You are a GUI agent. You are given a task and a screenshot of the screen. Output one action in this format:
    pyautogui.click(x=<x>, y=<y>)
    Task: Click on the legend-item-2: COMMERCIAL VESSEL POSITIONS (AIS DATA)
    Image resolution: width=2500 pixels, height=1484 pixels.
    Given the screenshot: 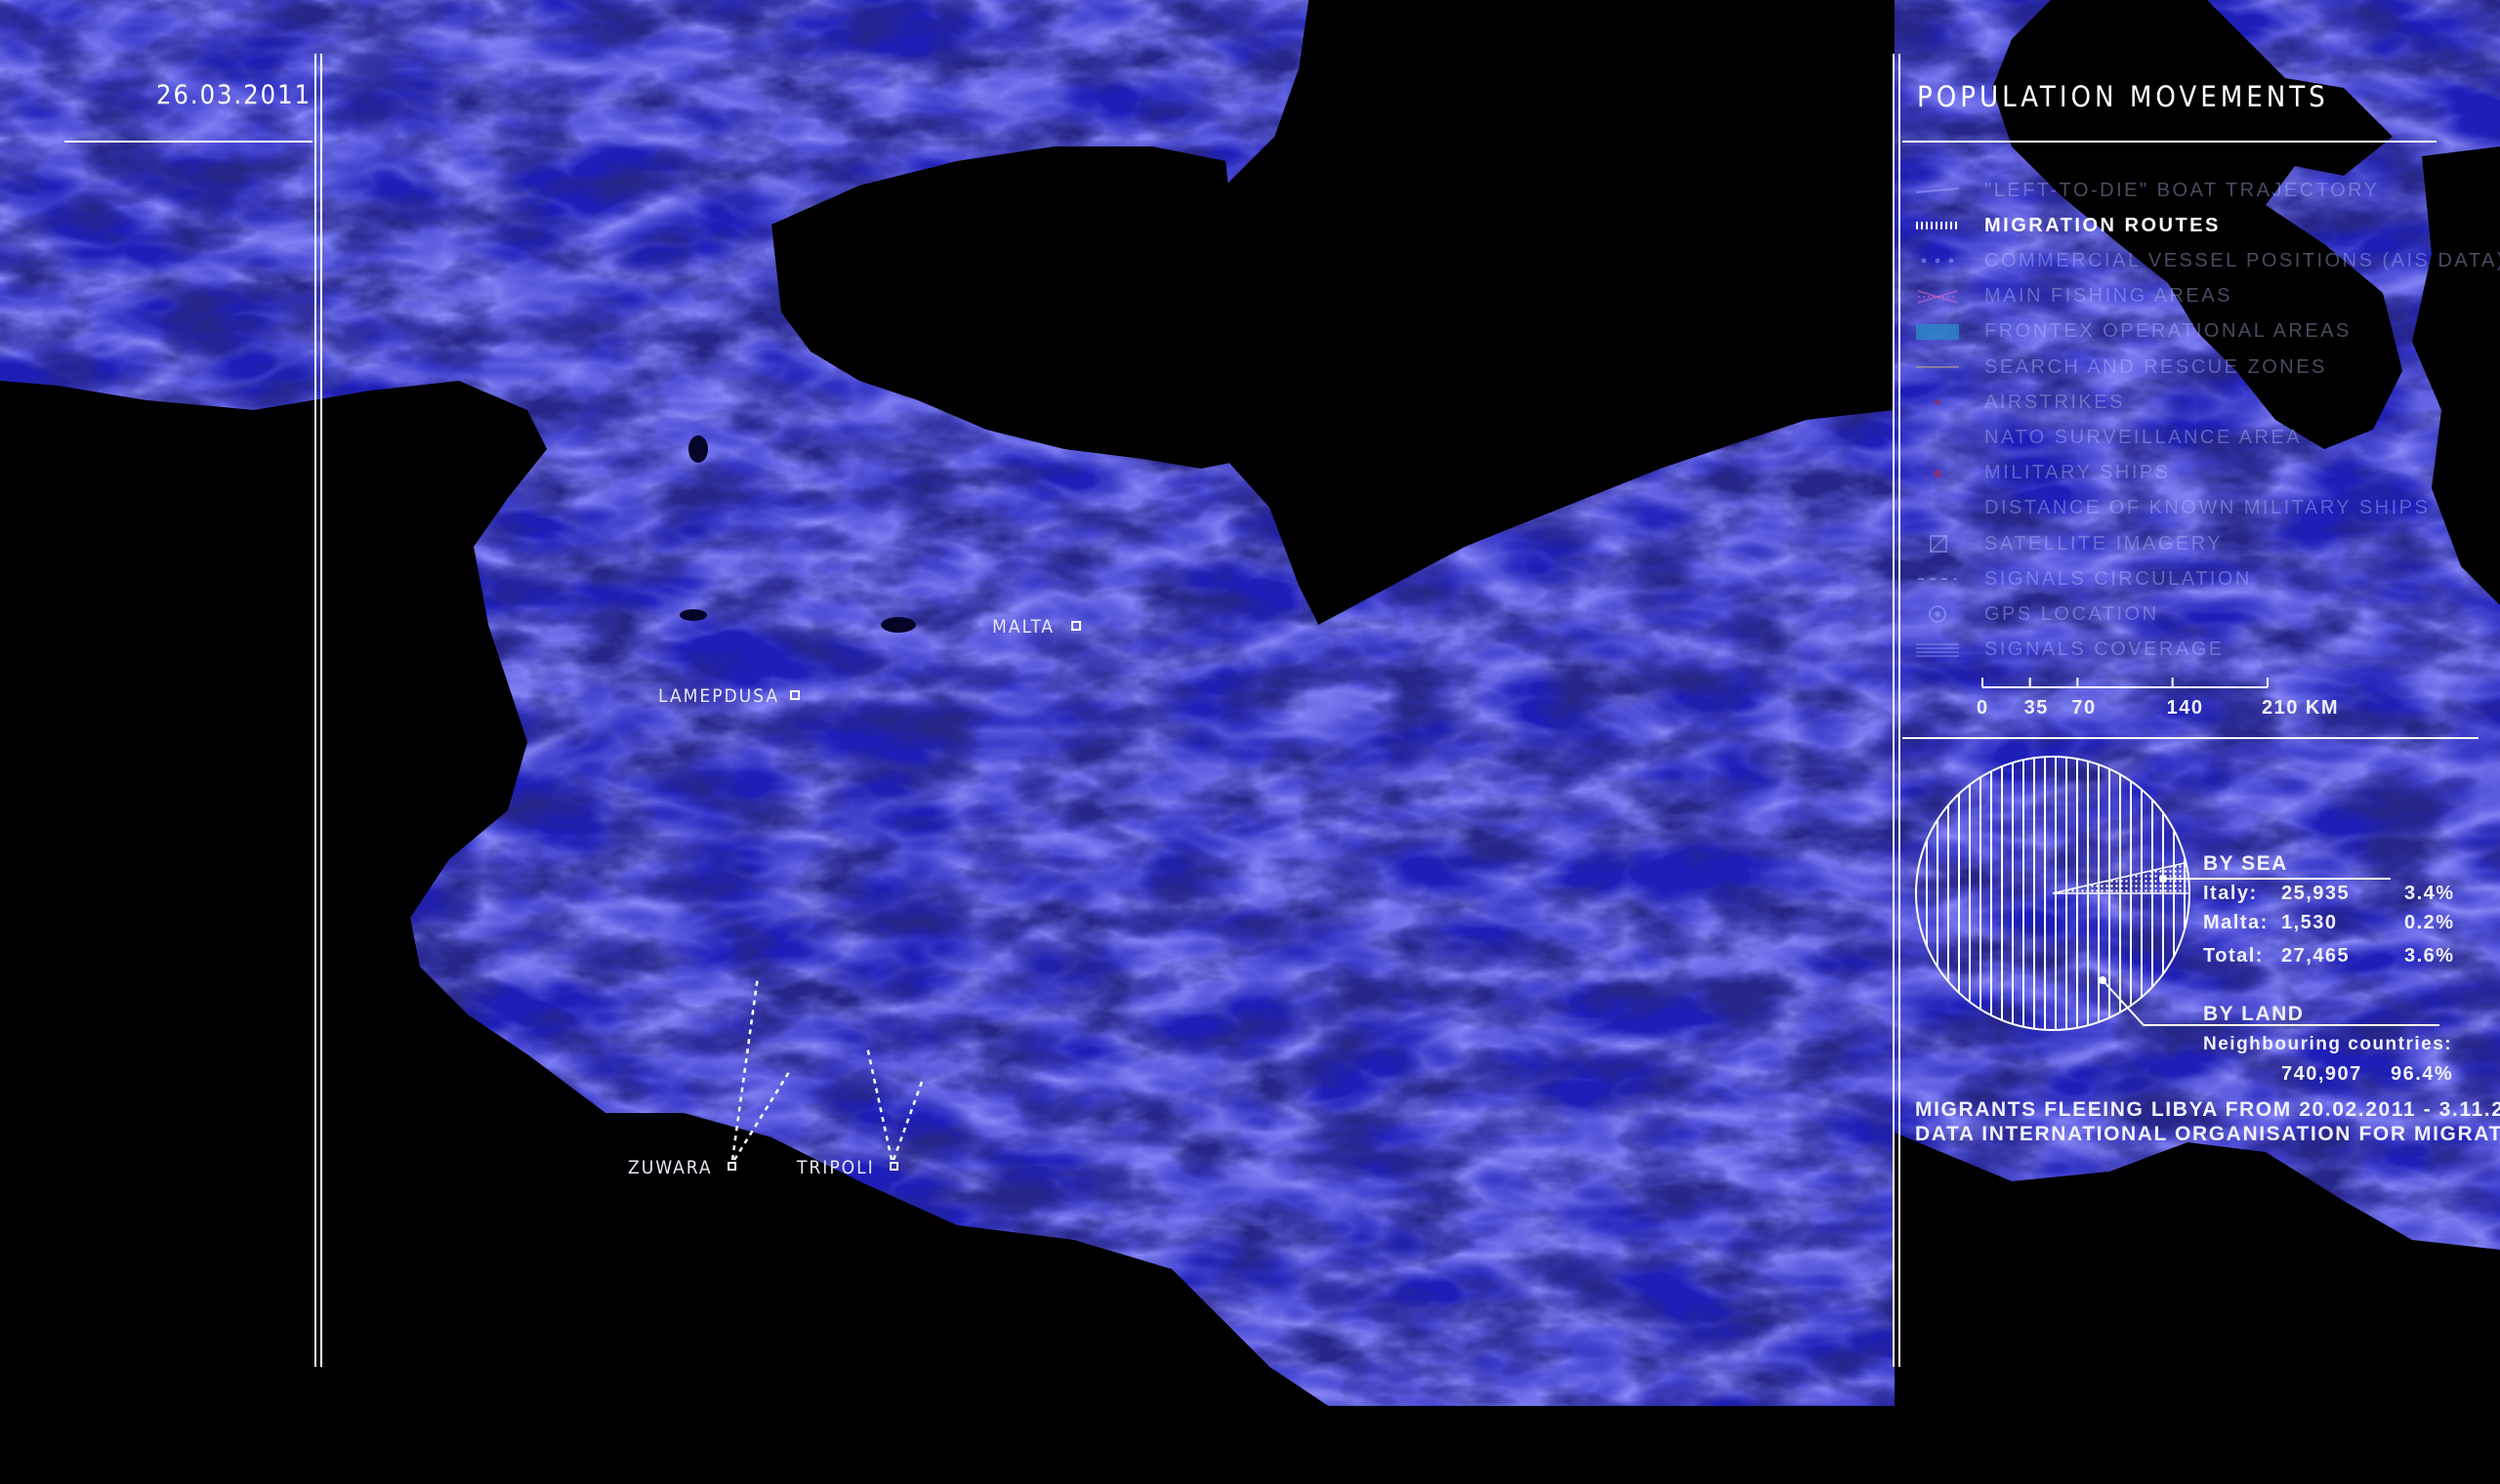 What is the action you would take?
    pyautogui.click(x=2207, y=261)
    